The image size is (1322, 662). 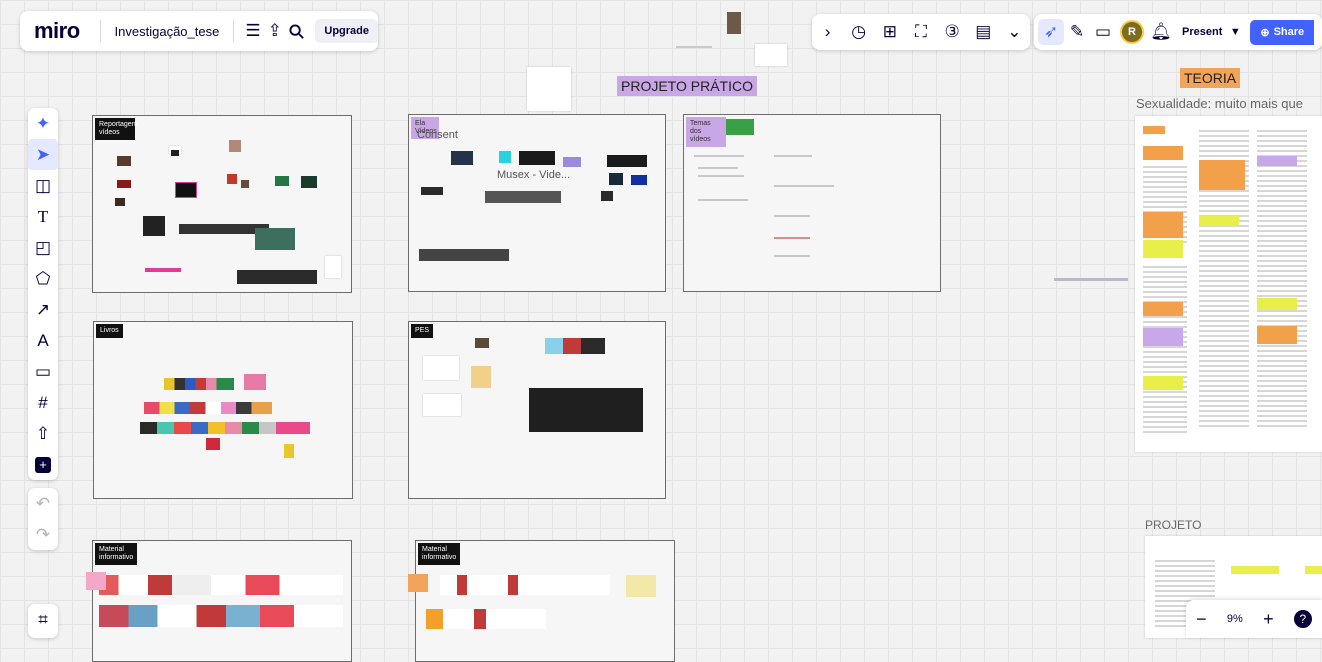 I want to click on chevron-down-icon: ▼, so click(x=1235, y=32).